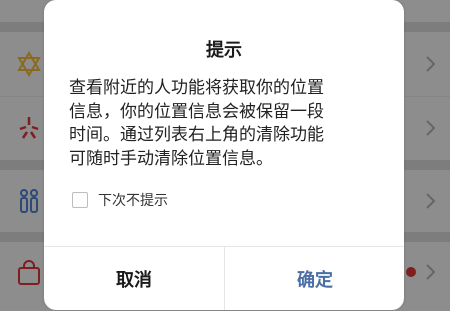  Describe the element at coordinates (196, 88) in the screenshot. I see `message-line: 查看附近的人功能将获取你的位置` at that location.